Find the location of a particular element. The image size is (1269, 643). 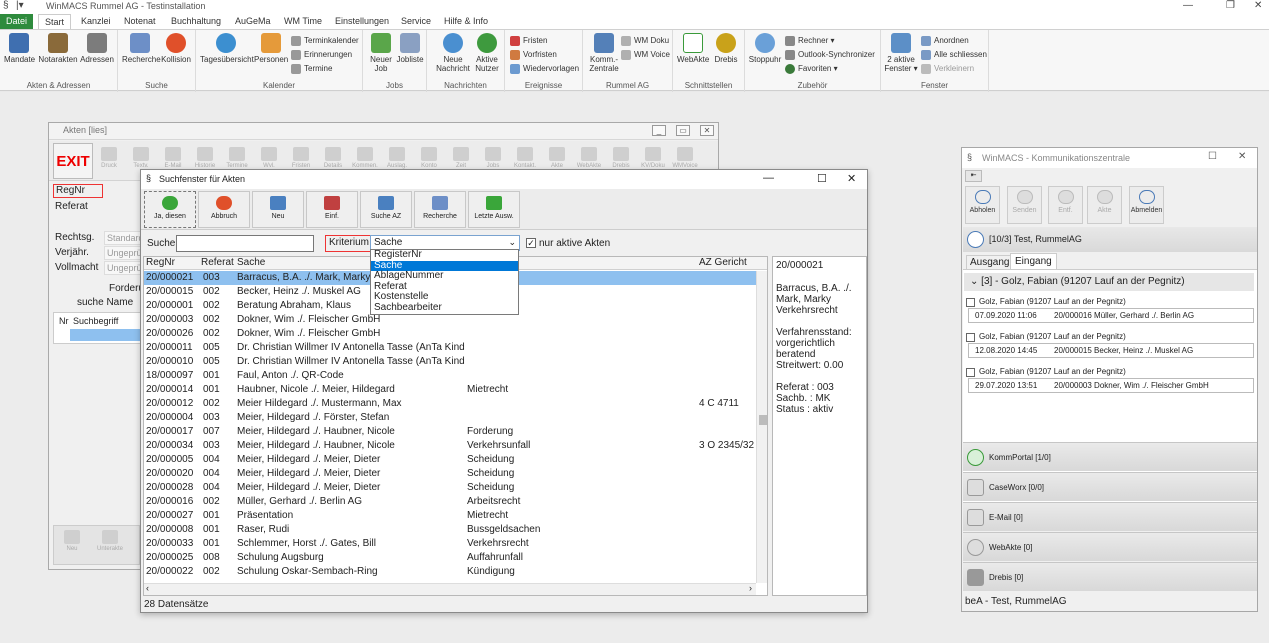

vertical-scrollbar is located at coordinates (761, 427).